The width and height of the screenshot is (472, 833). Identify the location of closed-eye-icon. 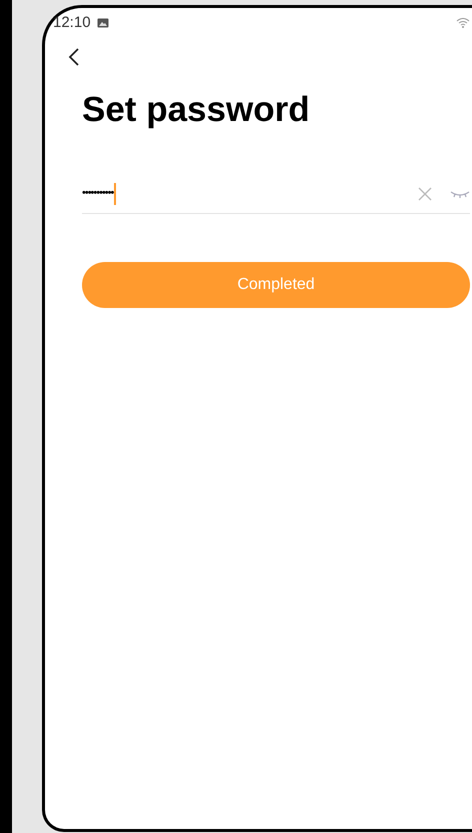
(460, 194).